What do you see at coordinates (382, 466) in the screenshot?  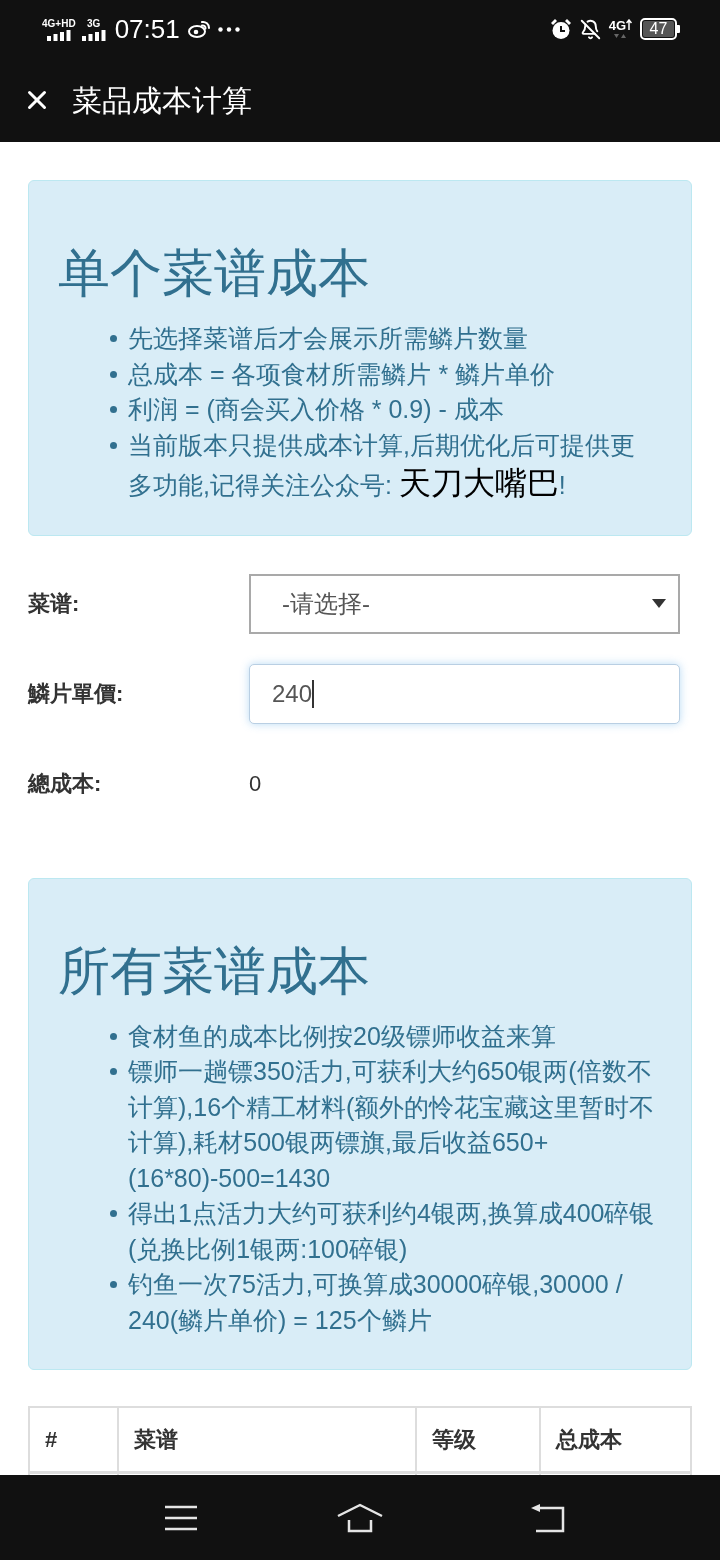 I see `note-text: 当前版本只提供成本计算,后期优化后可提供更多功能,记得关注公众号: 天刀大嘴巴!` at bounding box center [382, 466].